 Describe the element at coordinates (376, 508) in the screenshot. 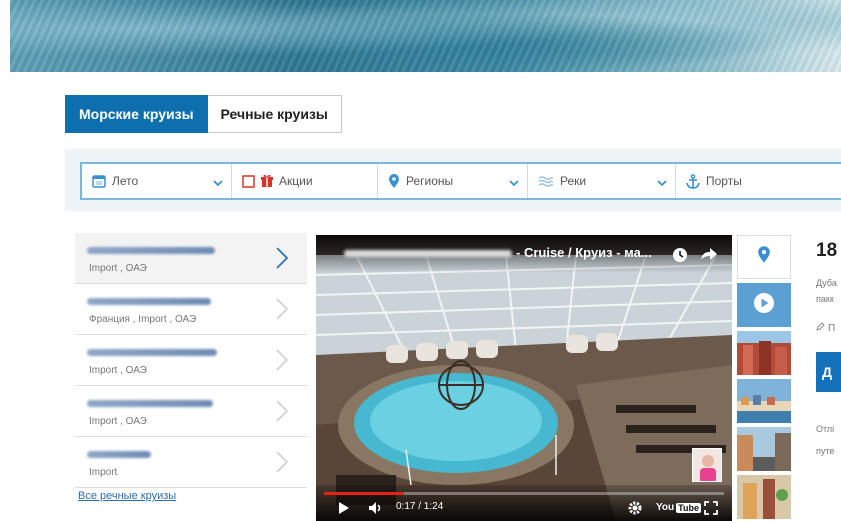

I see `volume-icon` at that location.